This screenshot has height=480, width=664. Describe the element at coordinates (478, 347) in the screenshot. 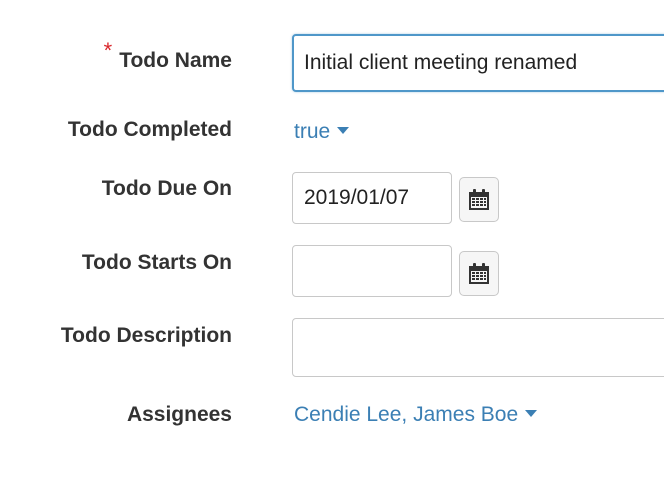

I see `todo-description-input` at that location.